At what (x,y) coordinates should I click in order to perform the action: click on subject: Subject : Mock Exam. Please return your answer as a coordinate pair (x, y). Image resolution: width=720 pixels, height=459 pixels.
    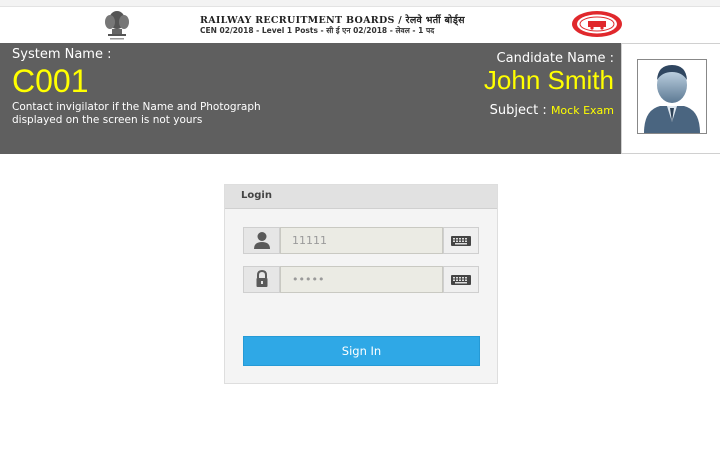
    Looking at the image, I should click on (552, 110).